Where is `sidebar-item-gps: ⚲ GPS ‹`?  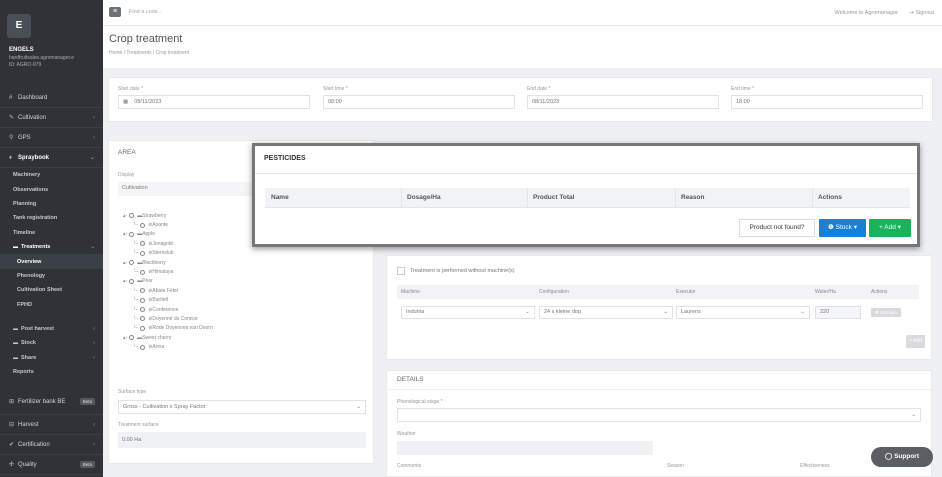 sidebar-item-gps: ⚲ GPS ‹ is located at coordinates (51, 138).